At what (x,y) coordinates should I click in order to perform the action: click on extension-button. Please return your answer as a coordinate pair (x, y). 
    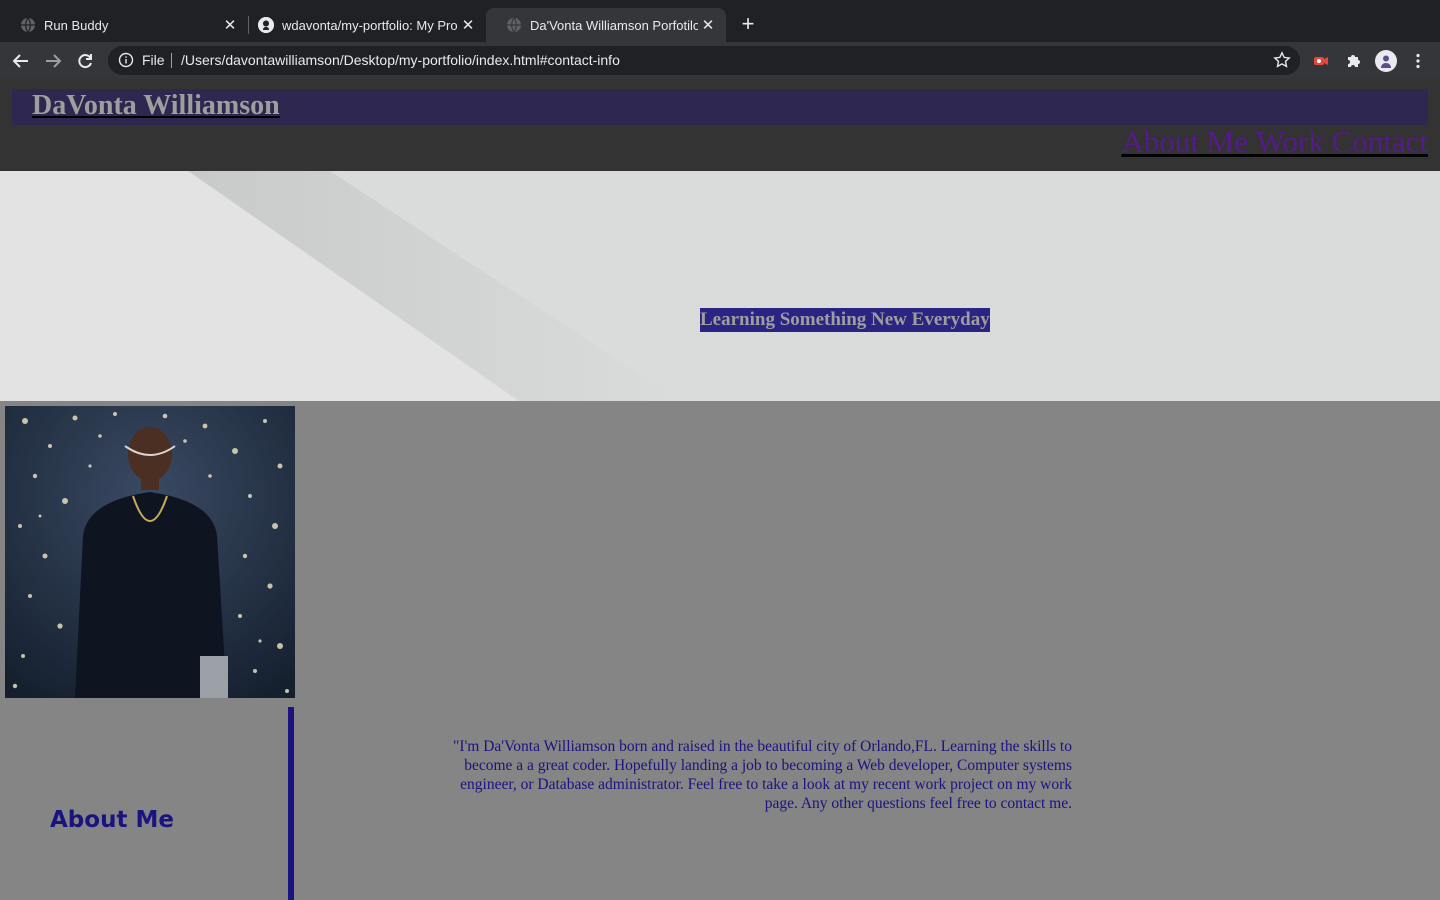
    Looking at the image, I should click on (1321, 61).